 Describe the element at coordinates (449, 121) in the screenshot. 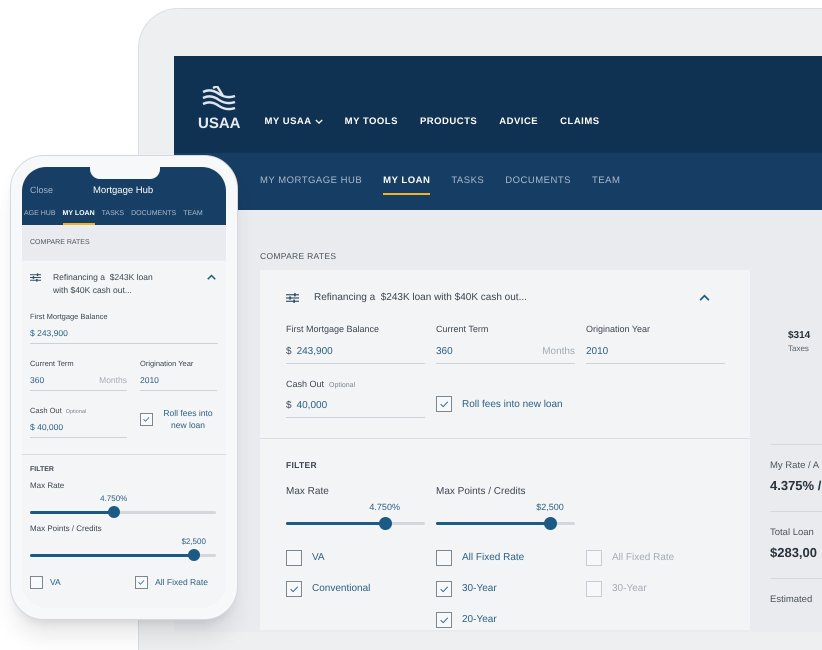

I see `nav-link: PRODUCTS` at that location.